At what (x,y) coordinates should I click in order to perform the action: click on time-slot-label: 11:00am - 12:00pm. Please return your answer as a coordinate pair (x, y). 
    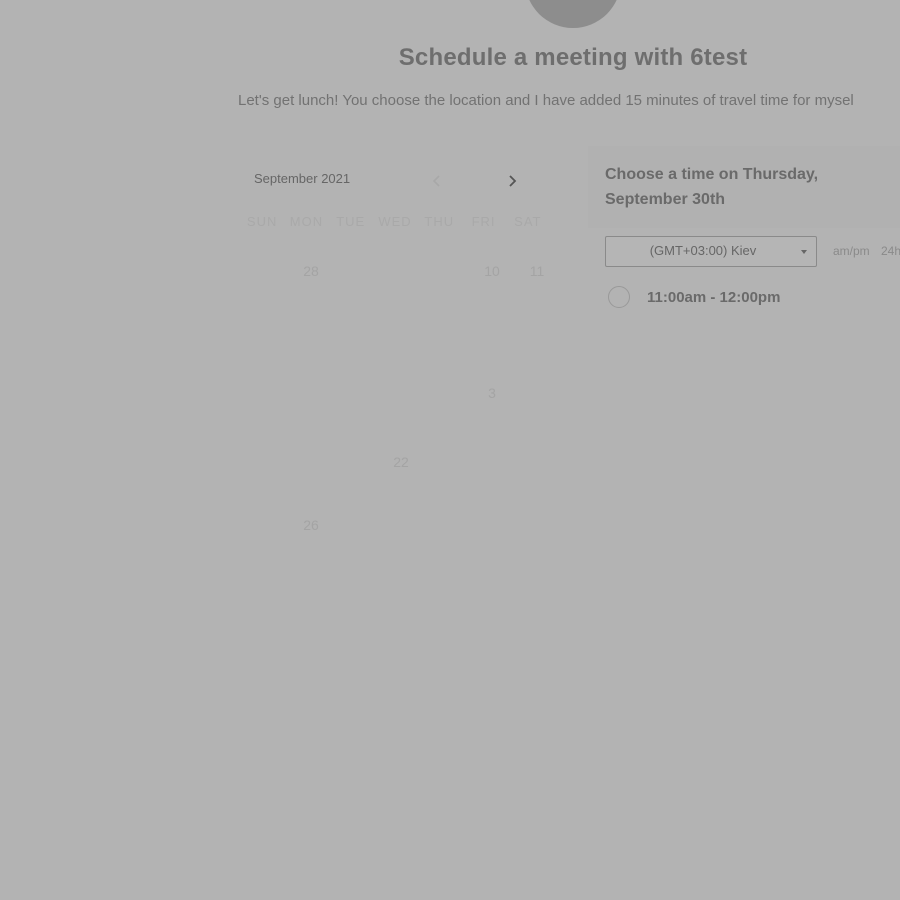
    Looking at the image, I should click on (714, 297).